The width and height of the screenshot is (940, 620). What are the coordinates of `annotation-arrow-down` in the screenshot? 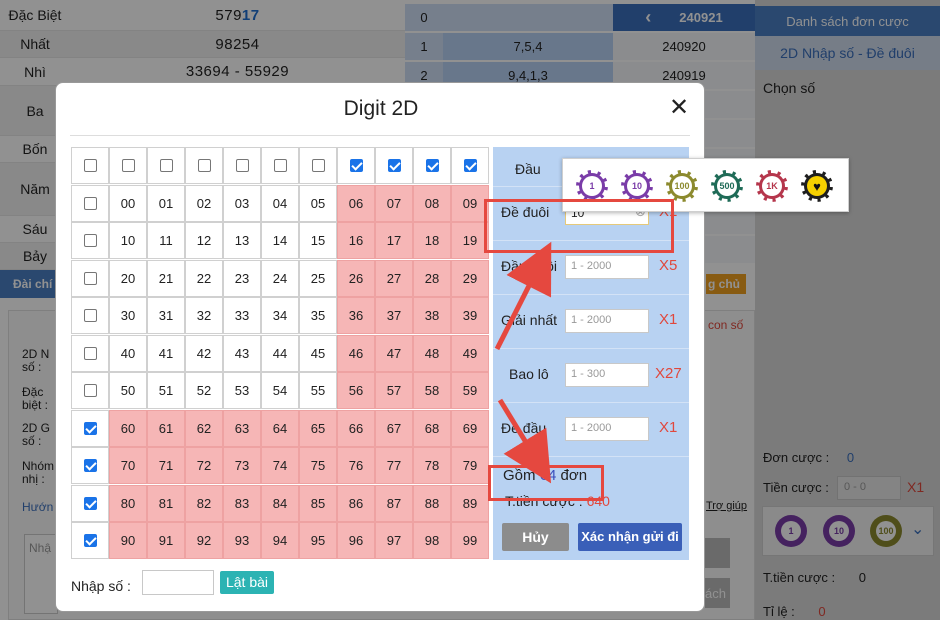 It's located at (524, 441).